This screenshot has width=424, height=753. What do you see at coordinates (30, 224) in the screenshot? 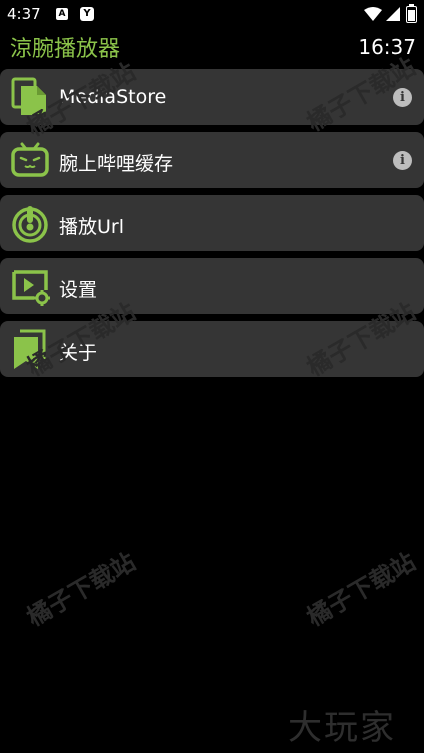
I see `play-url-icon` at bounding box center [30, 224].